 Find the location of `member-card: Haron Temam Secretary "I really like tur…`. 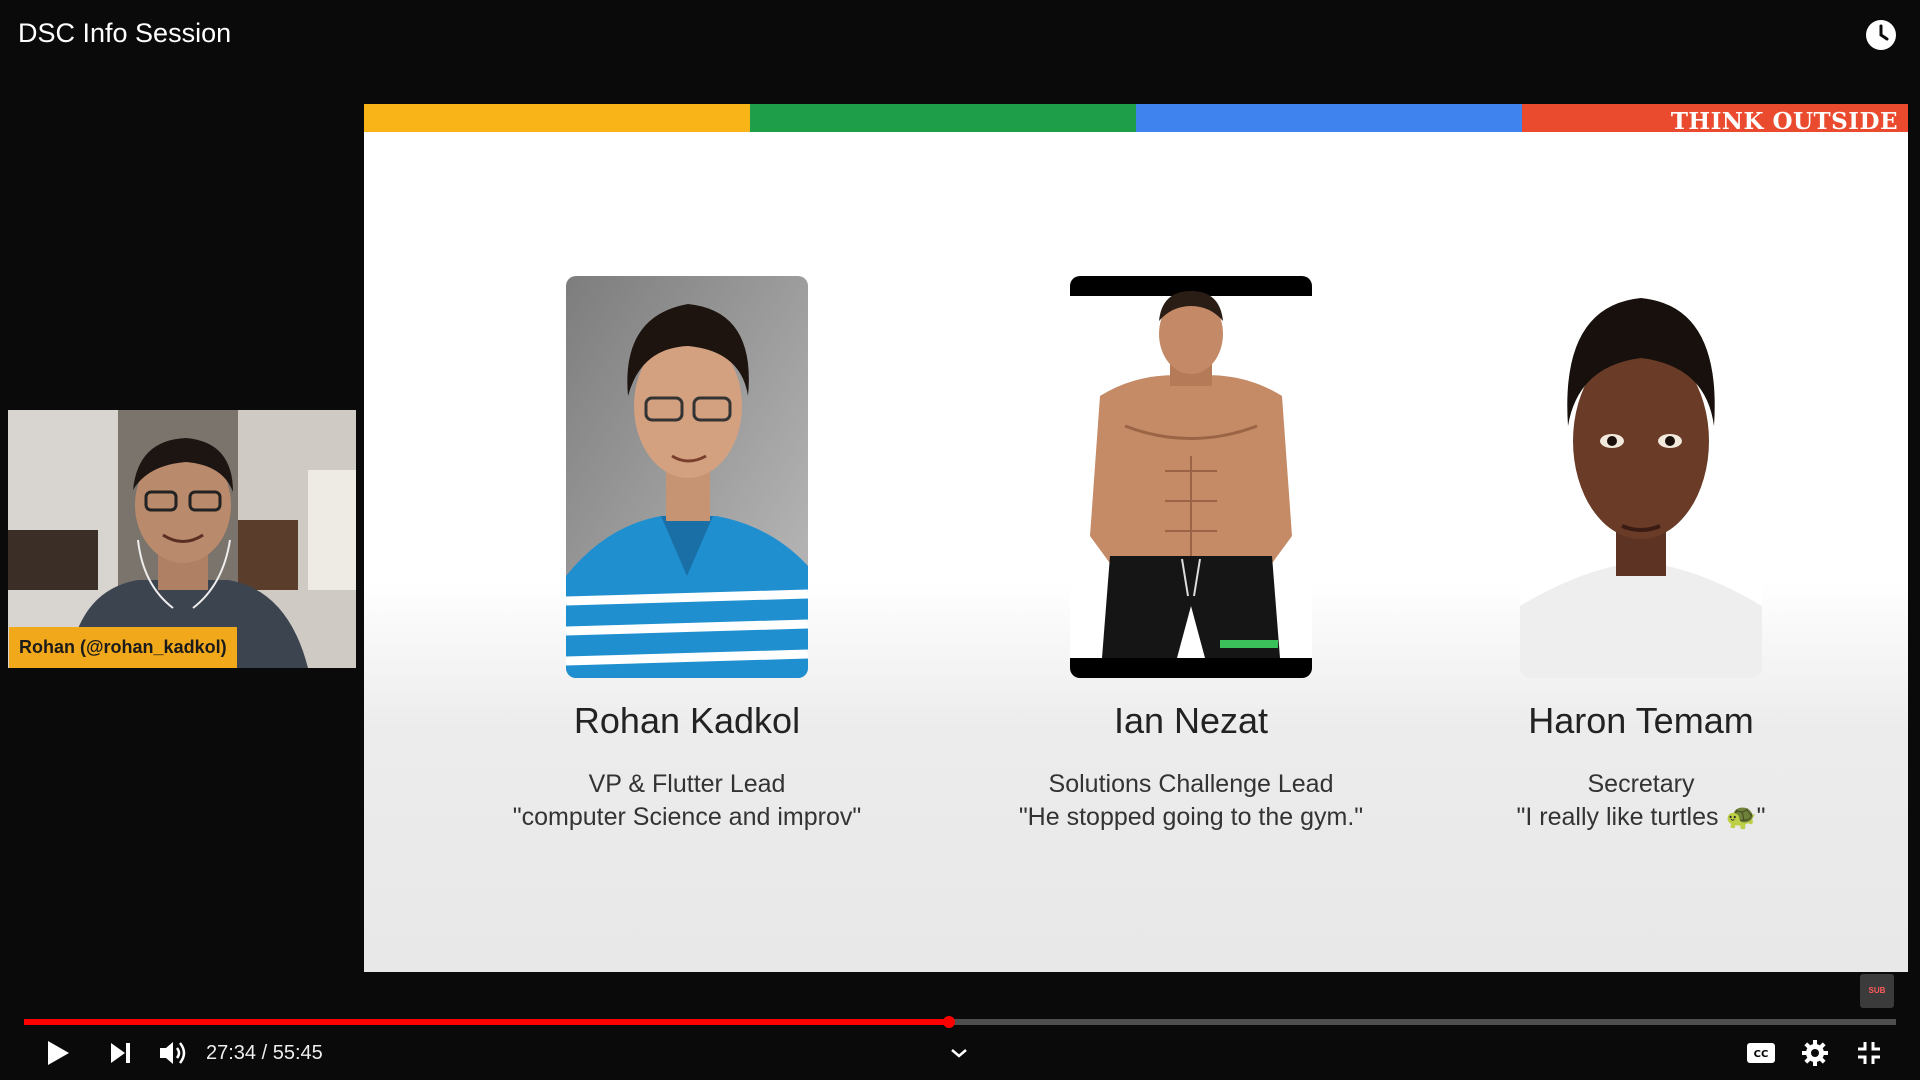

member-card: Haron Temam Secretary "I really like tur… is located at coordinates (1641, 555).